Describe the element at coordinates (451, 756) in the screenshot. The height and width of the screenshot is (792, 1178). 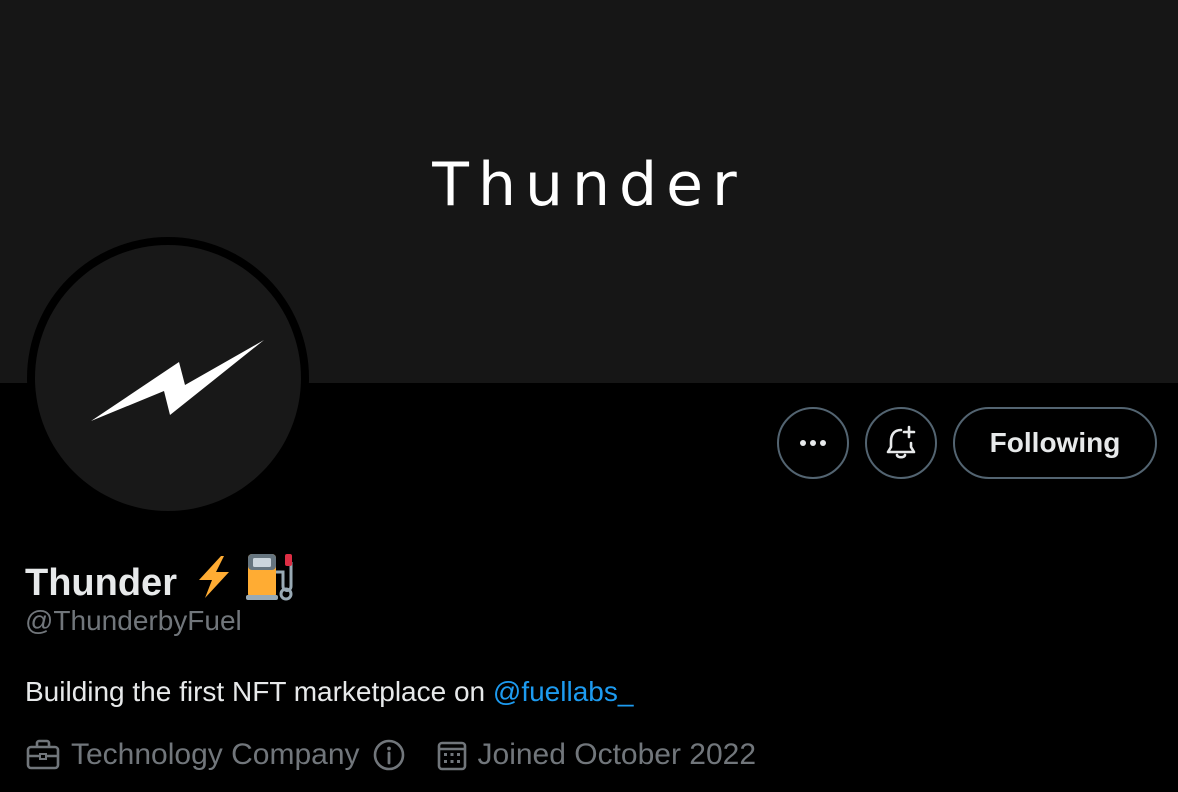
I see `calendar-icon` at that location.